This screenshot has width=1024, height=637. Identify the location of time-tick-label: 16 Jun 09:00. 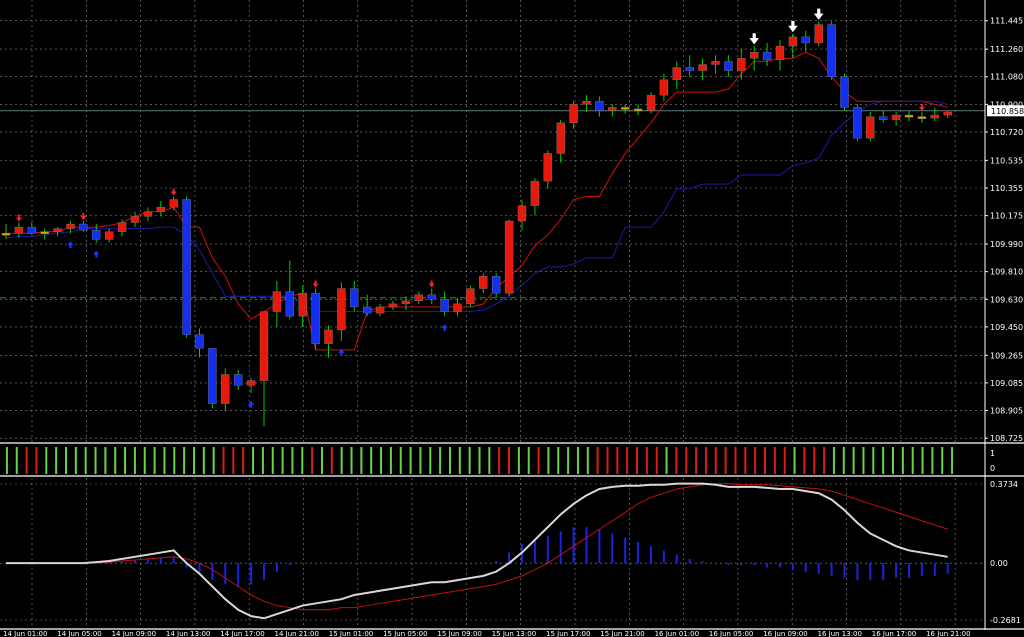
(785, 633).